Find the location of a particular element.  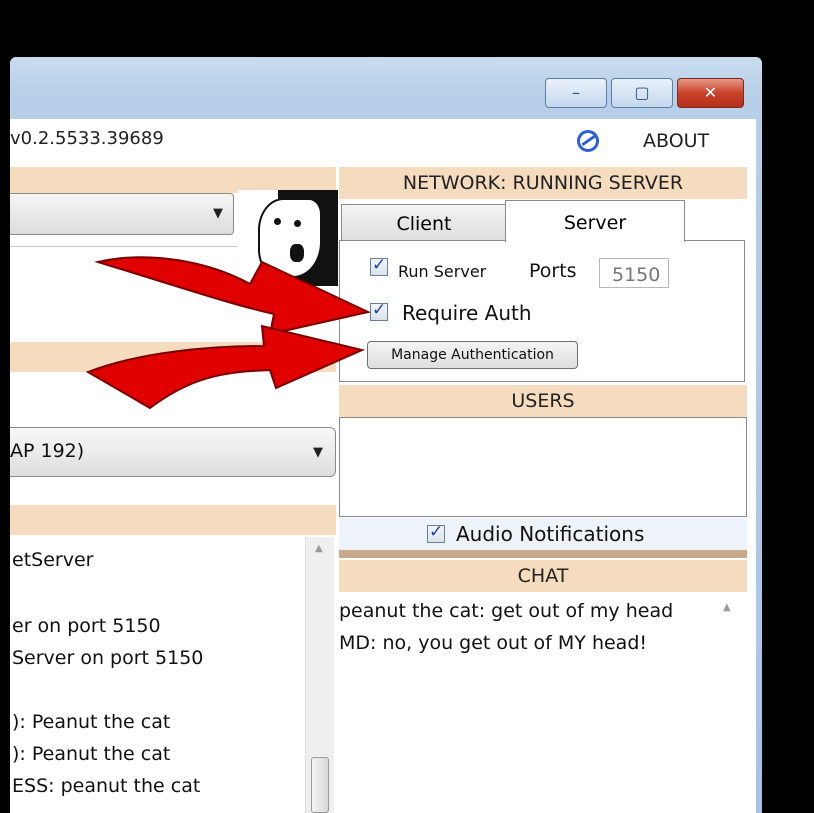

annotation-arrows is located at coordinates (228, 333).